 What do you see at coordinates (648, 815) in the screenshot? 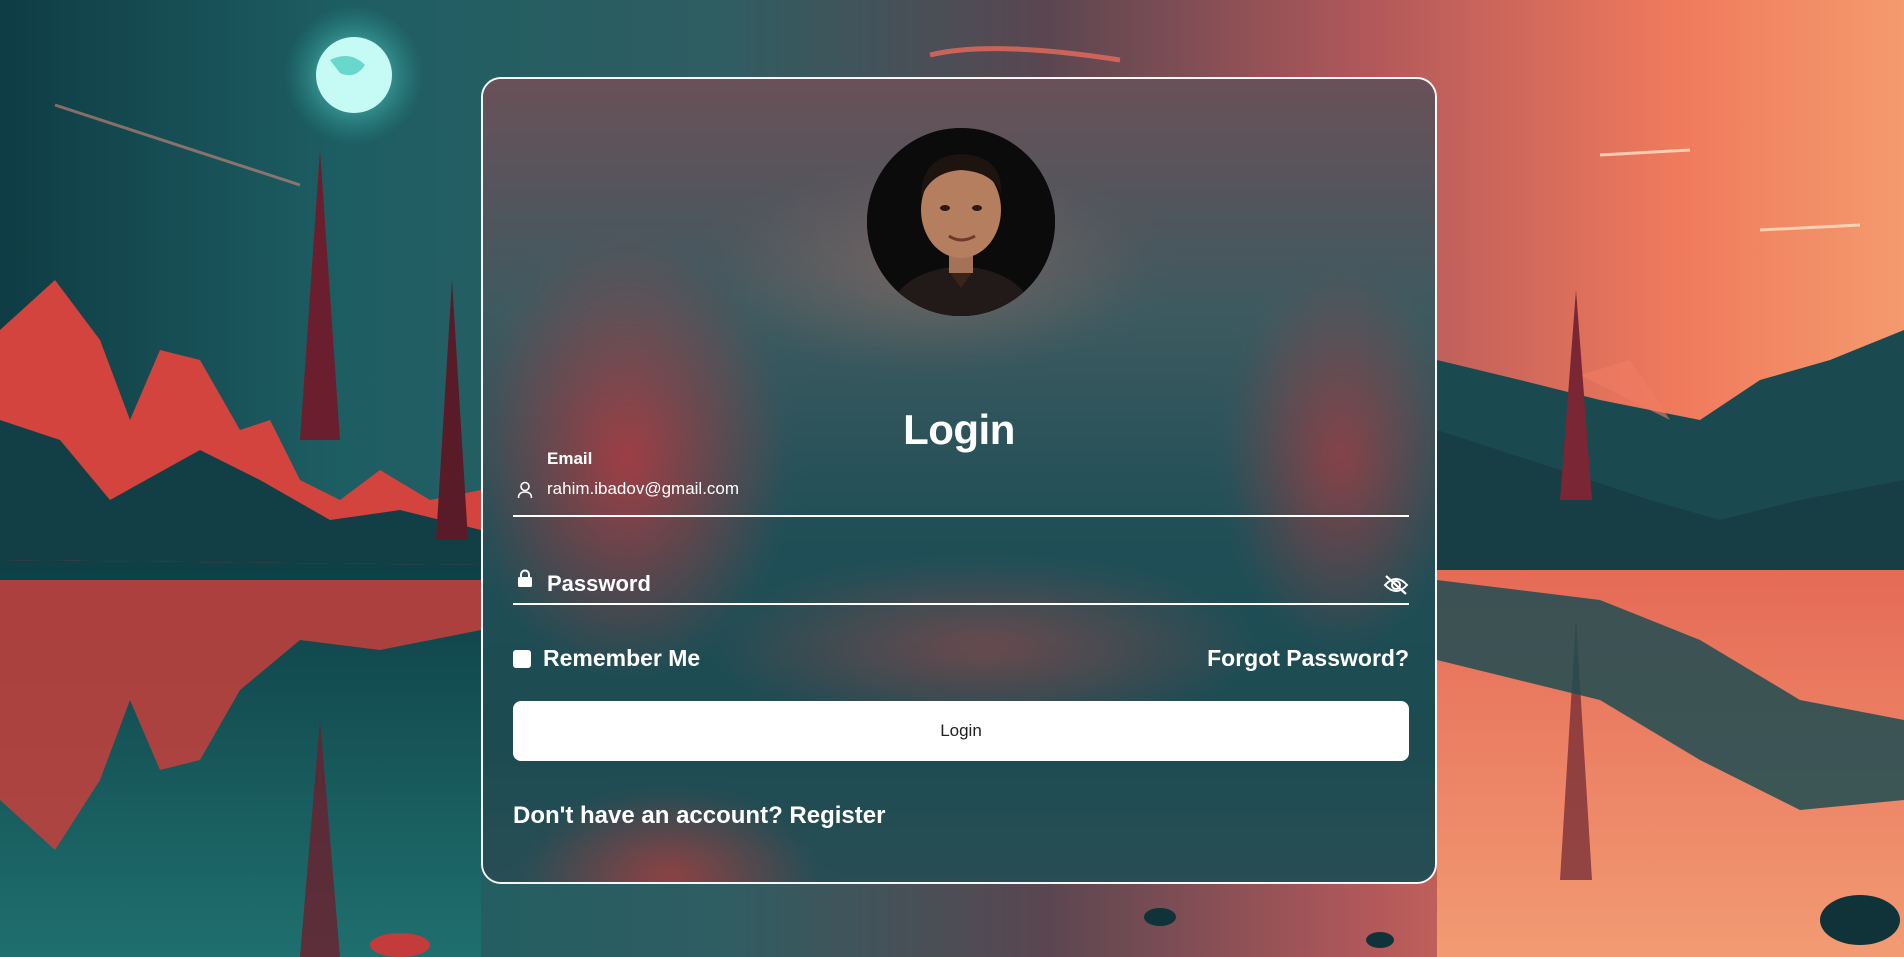
I see `register-prompt-text: Don't have an account?` at bounding box center [648, 815].